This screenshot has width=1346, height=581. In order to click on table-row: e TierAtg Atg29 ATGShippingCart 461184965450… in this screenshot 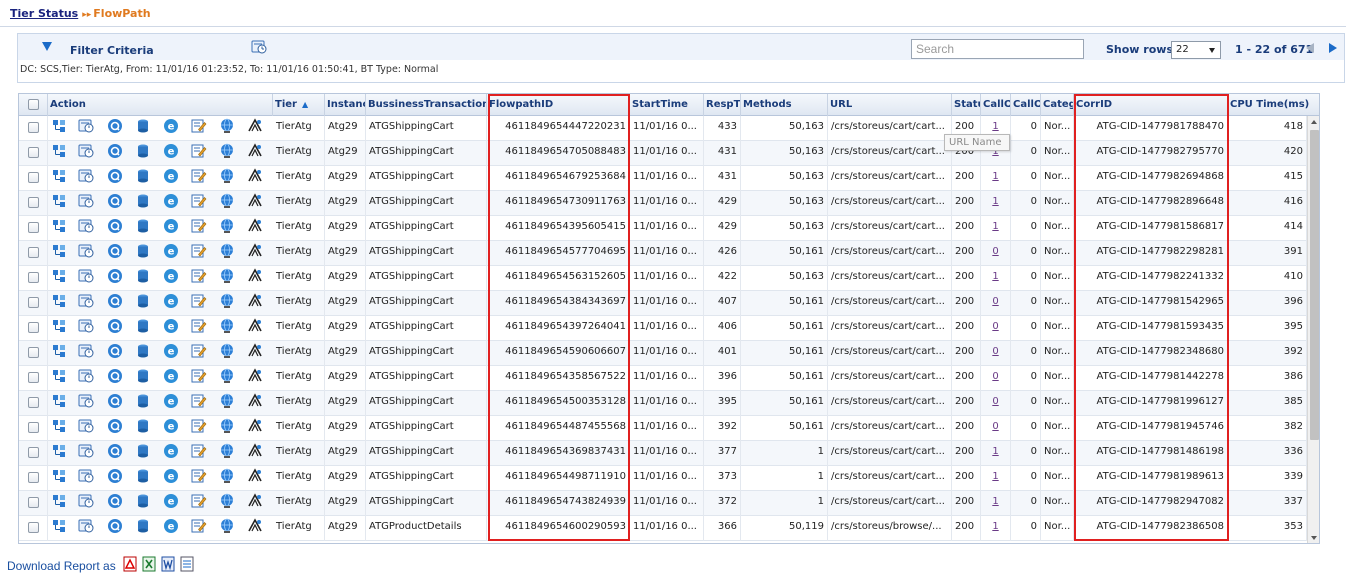, I will do `click(663, 403)`.